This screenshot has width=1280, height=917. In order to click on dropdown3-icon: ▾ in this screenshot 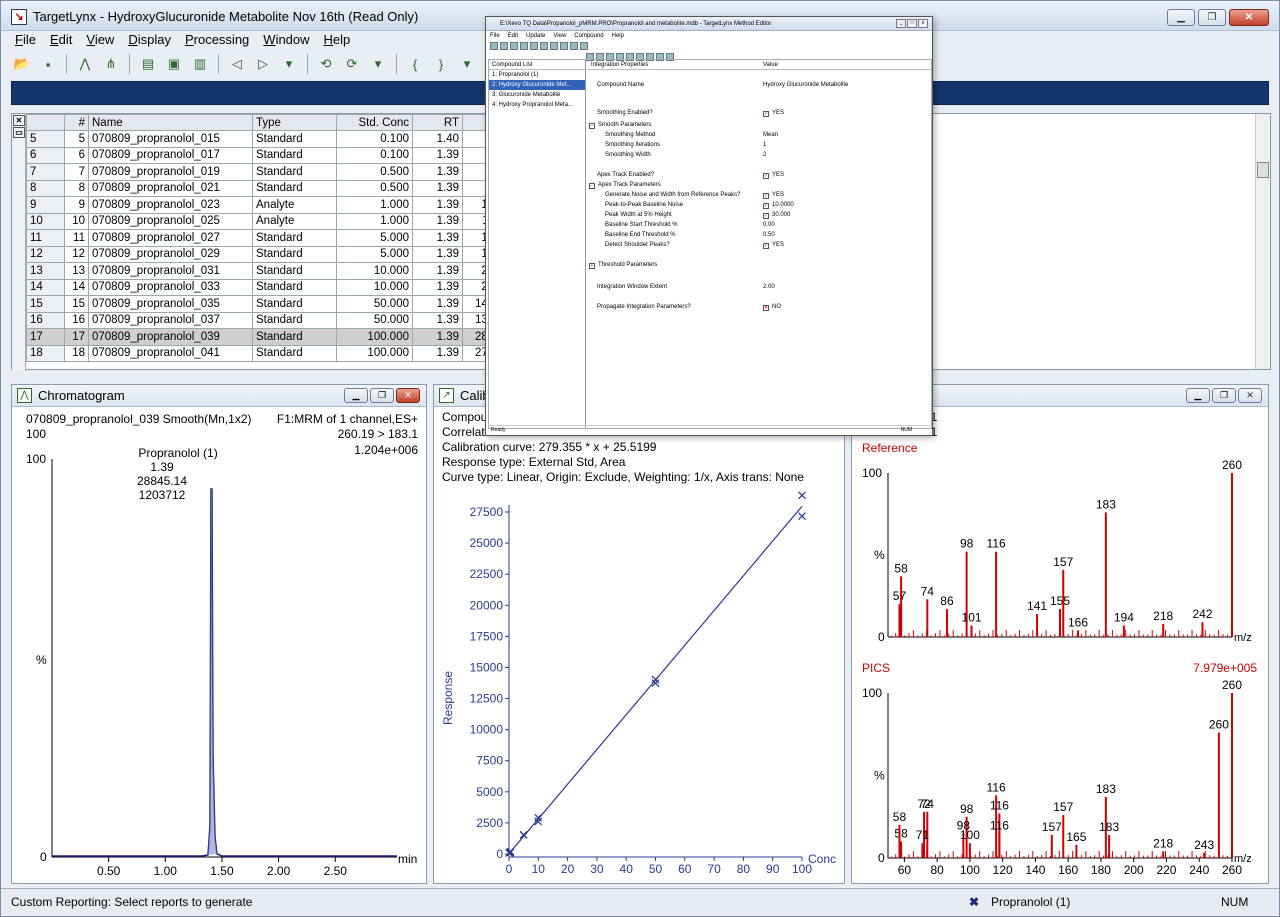, I will do `click(467, 64)`.